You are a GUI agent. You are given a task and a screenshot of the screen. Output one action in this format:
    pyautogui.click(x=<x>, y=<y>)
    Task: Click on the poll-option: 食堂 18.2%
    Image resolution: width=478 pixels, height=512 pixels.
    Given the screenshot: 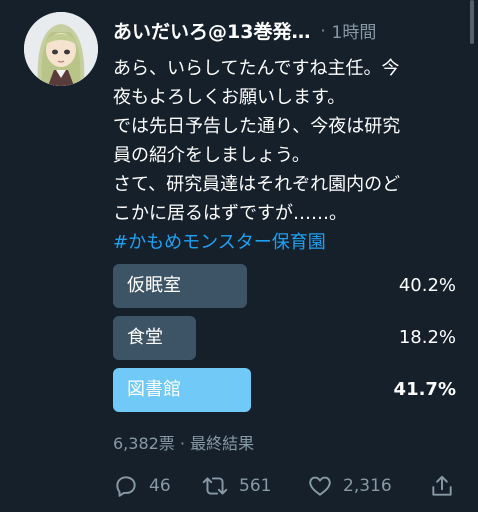 What is the action you would take?
    pyautogui.click(x=285, y=338)
    